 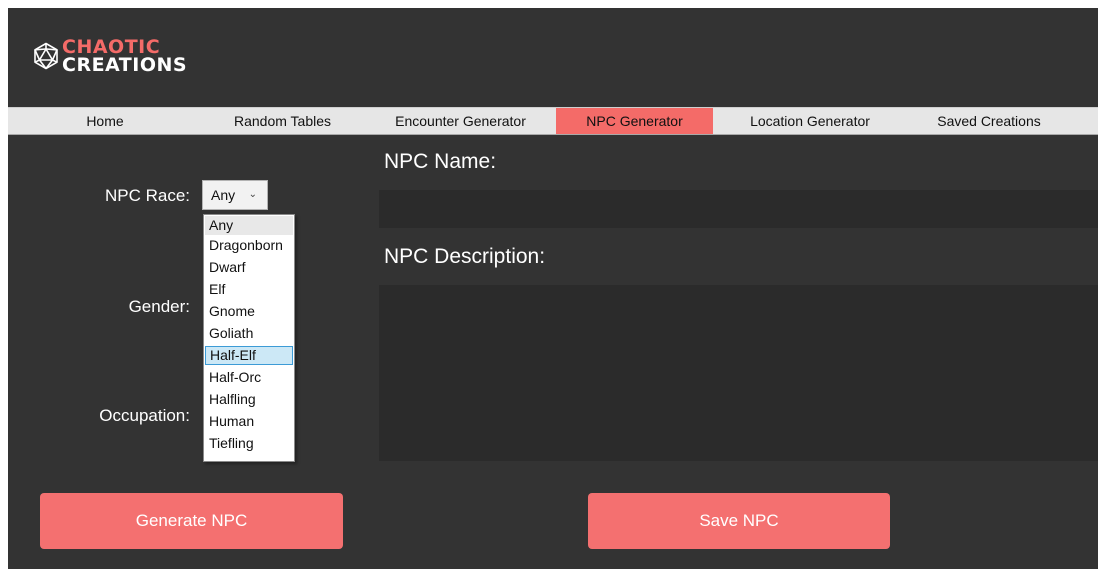 I want to click on logo-text: CHAOTIC CREATIONS, so click(x=125, y=57).